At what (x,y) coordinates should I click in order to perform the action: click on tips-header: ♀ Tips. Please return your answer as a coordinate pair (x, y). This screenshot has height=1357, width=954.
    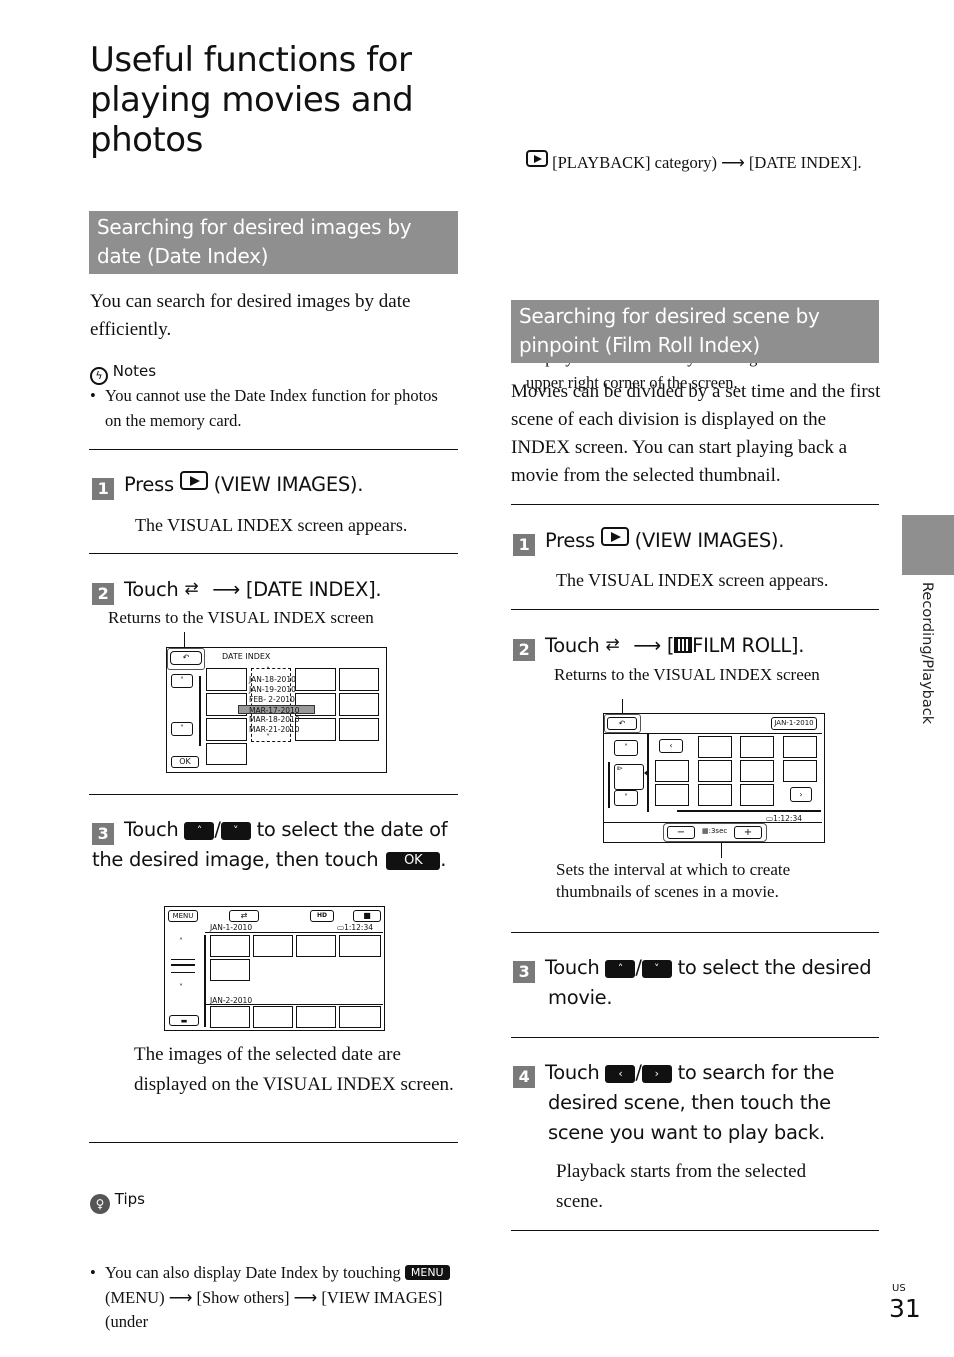
    Looking at the image, I should click on (117, 1201).